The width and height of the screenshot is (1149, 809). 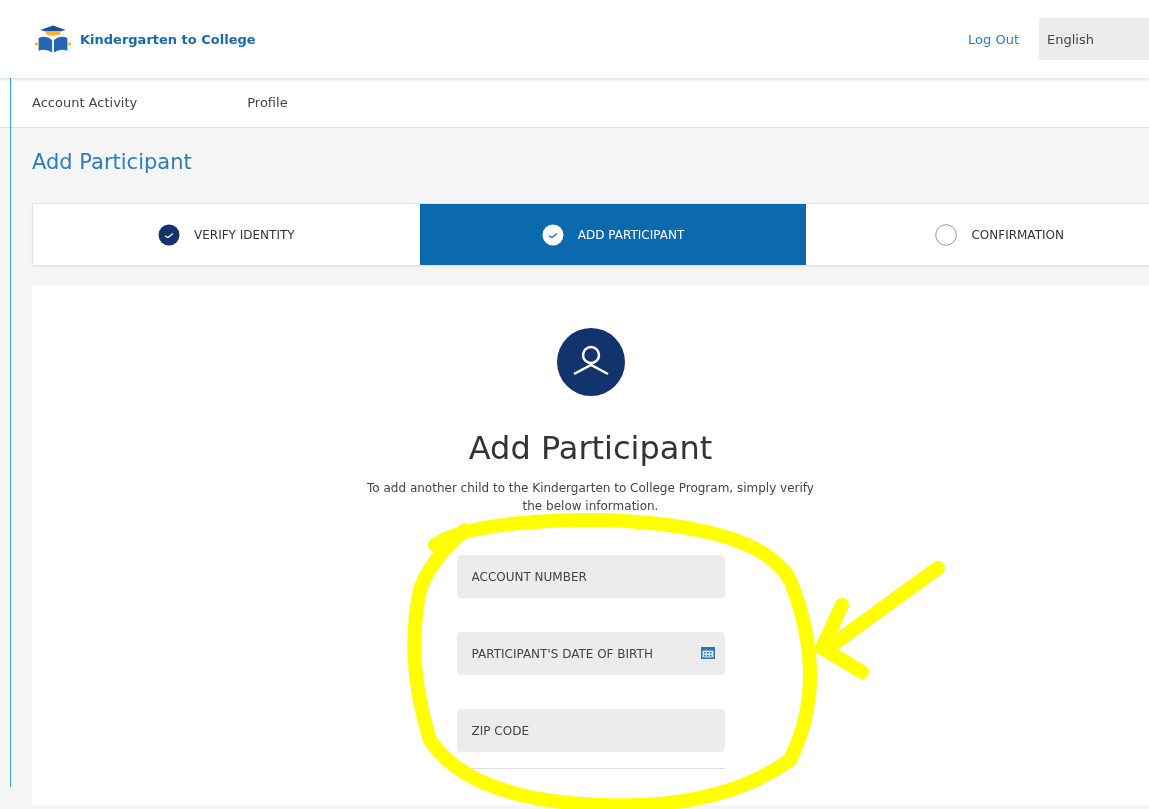 I want to click on input-field: PARTICIPANT'S DATE OF BIRTH, so click(x=590, y=653).